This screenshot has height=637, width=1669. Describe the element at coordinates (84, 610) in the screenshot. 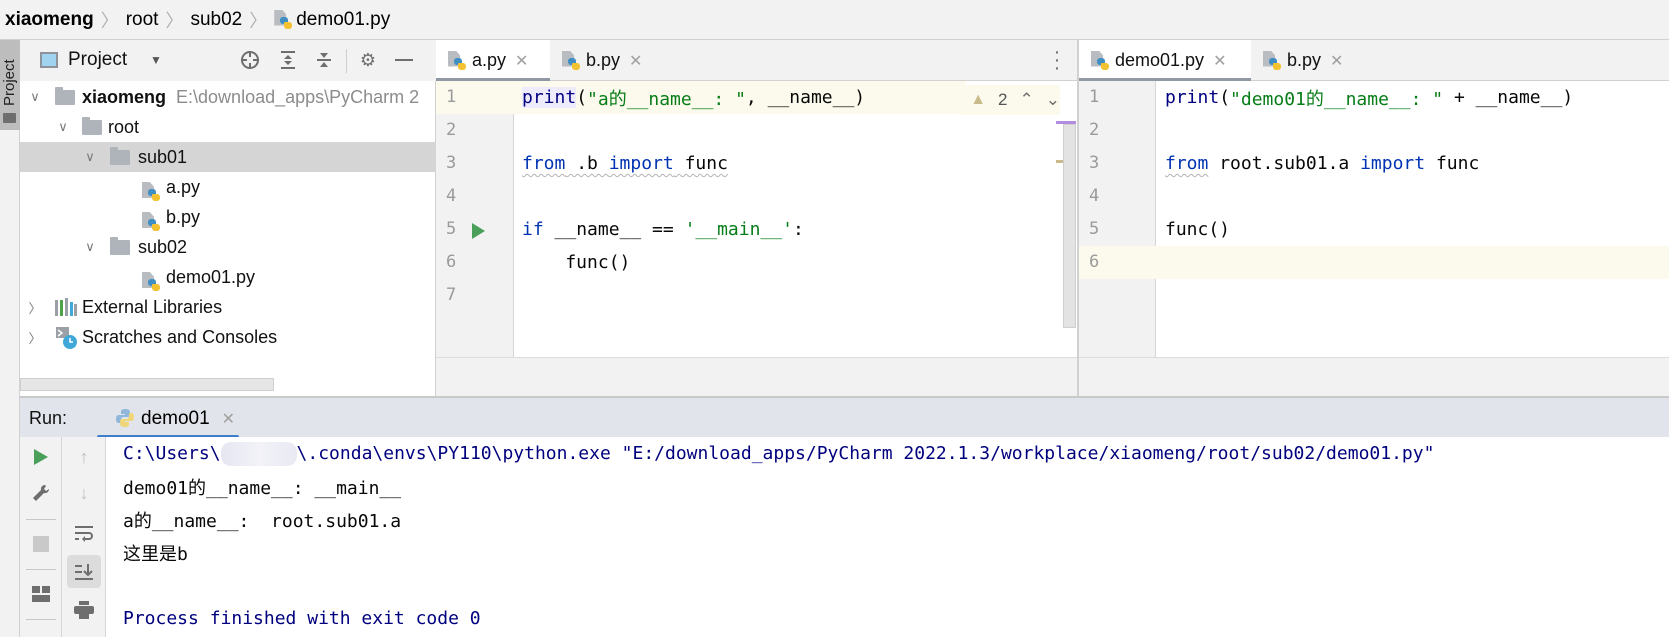

I see `print-icon` at that location.